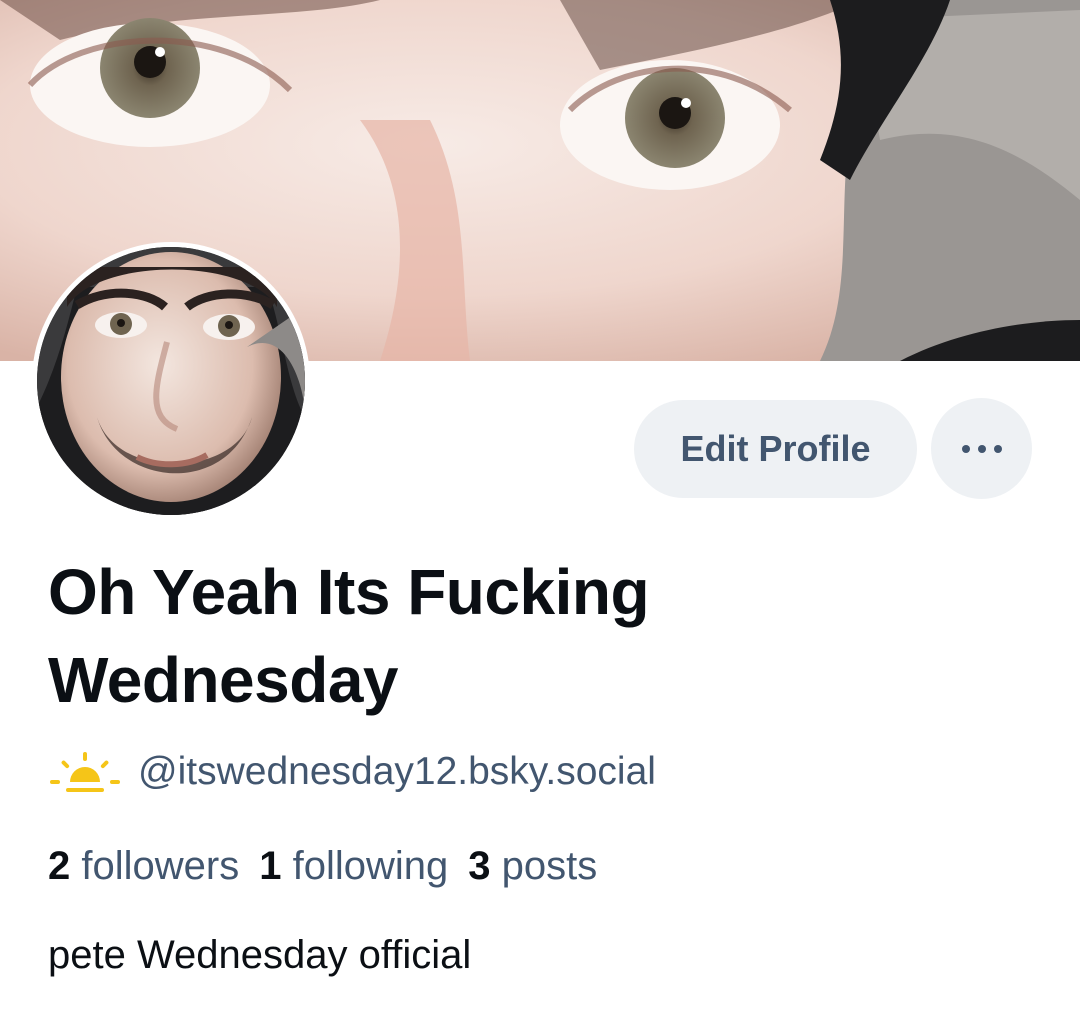  What do you see at coordinates (270, 865) in the screenshot?
I see `following-count: 1` at bounding box center [270, 865].